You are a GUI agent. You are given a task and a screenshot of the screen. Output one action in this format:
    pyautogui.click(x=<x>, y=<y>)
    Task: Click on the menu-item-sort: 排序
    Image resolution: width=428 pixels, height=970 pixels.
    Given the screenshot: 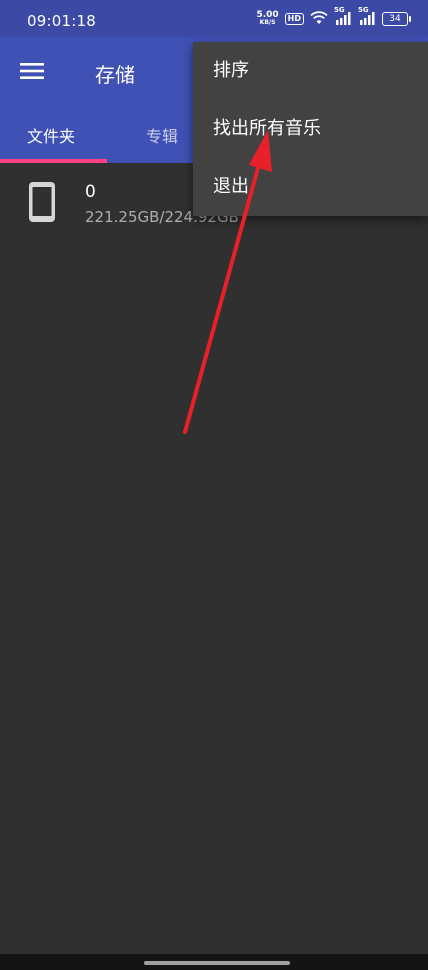 What is the action you would take?
    pyautogui.click(x=310, y=71)
    